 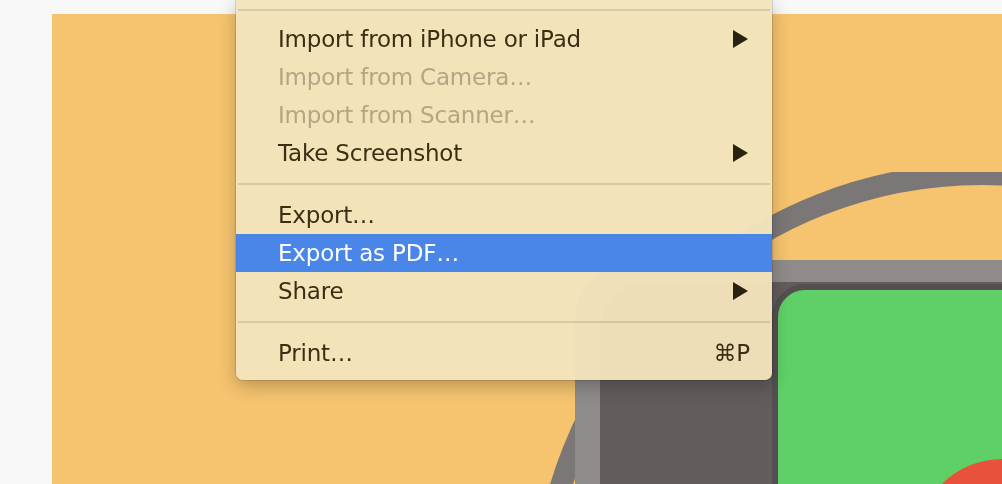 What do you see at coordinates (504, 353) in the screenshot?
I see `menu-item: Print… ⌘P` at bounding box center [504, 353].